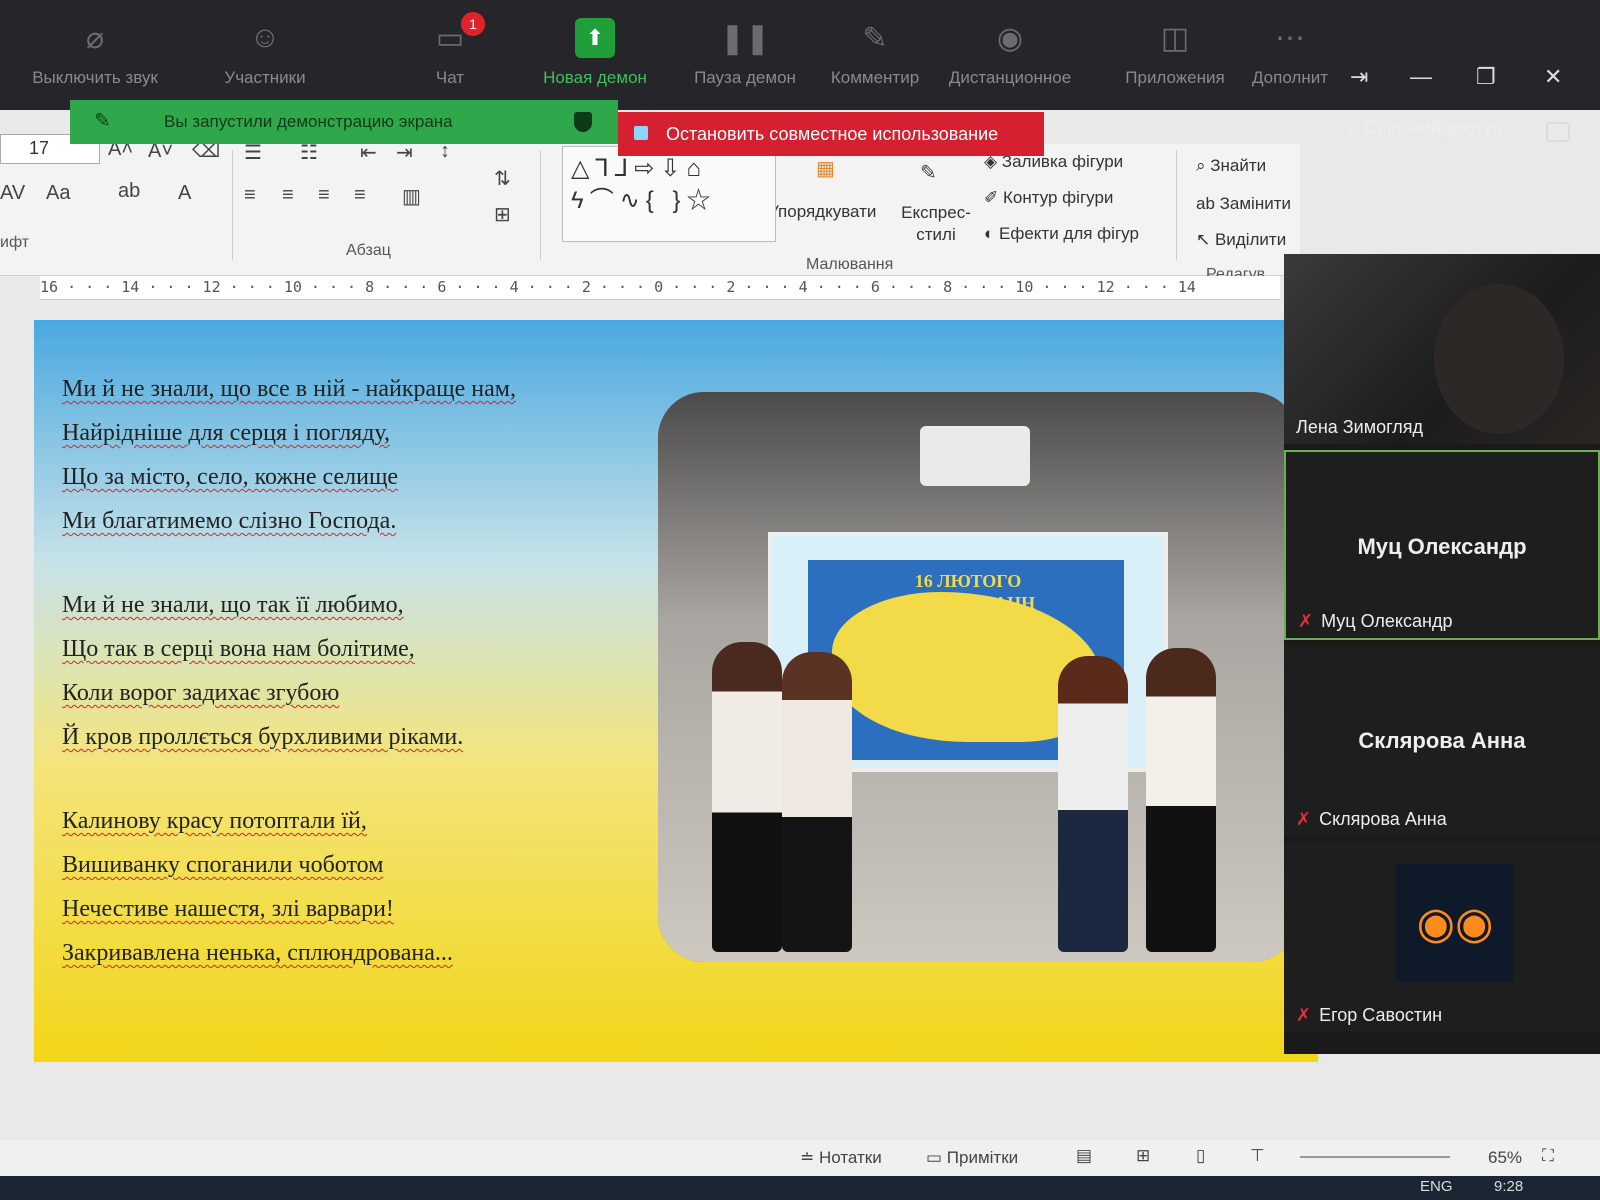  What do you see at coordinates (1255, 203) in the screenshot?
I see `replace-label: Замінити` at bounding box center [1255, 203].